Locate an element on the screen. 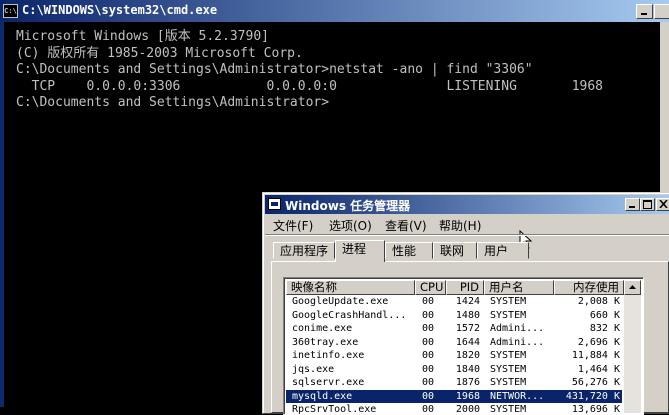 This screenshot has height=415, width=669. process-pid: 1644 is located at coordinates (467, 342).